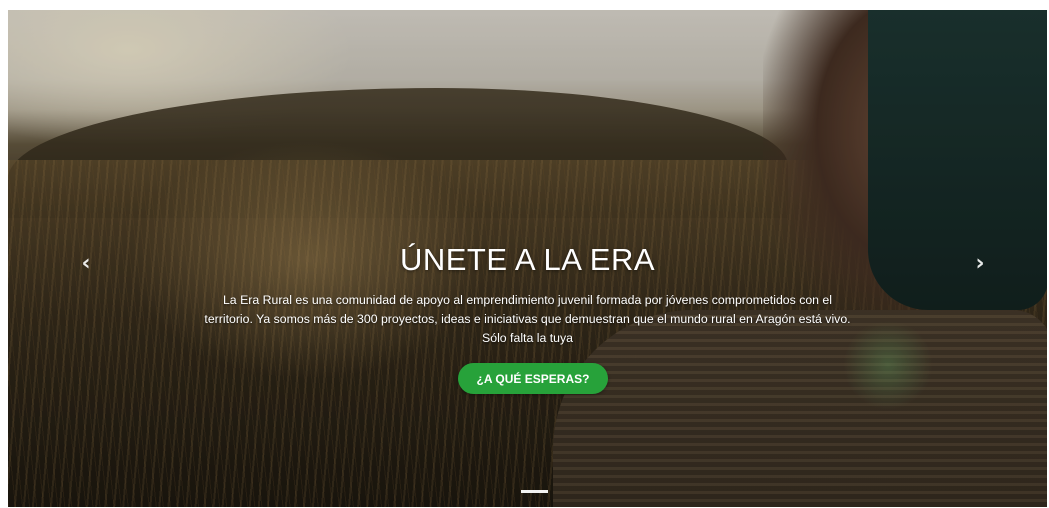 Image resolution: width=1049 pixels, height=508 pixels. Describe the element at coordinates (534, 491) in the screenshot. I see `carousel-indicator` at that location.